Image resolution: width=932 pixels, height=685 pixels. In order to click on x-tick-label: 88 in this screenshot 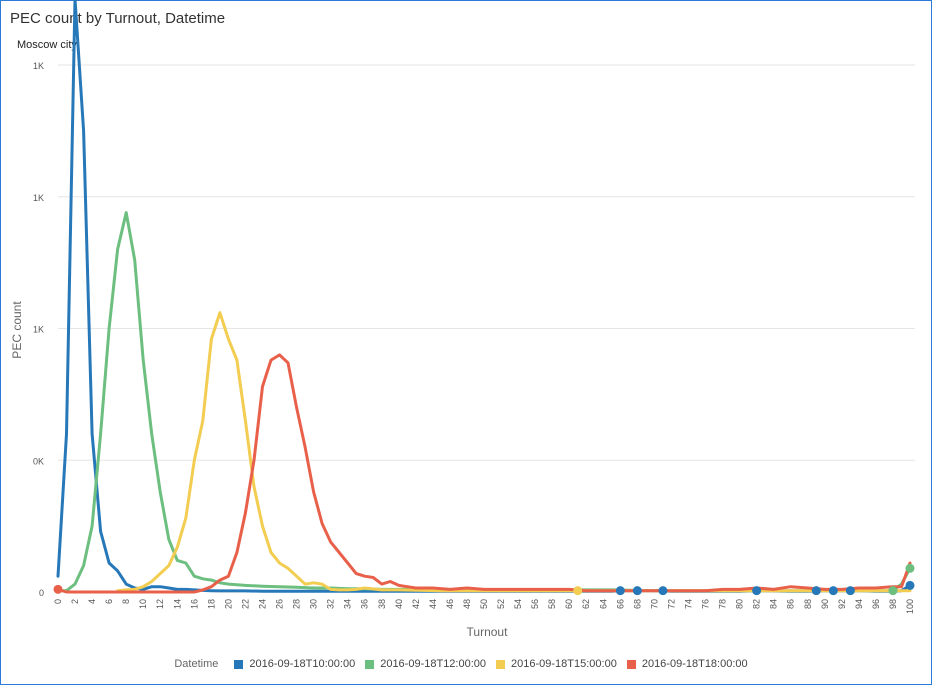, I will do `click(808, 604)`.